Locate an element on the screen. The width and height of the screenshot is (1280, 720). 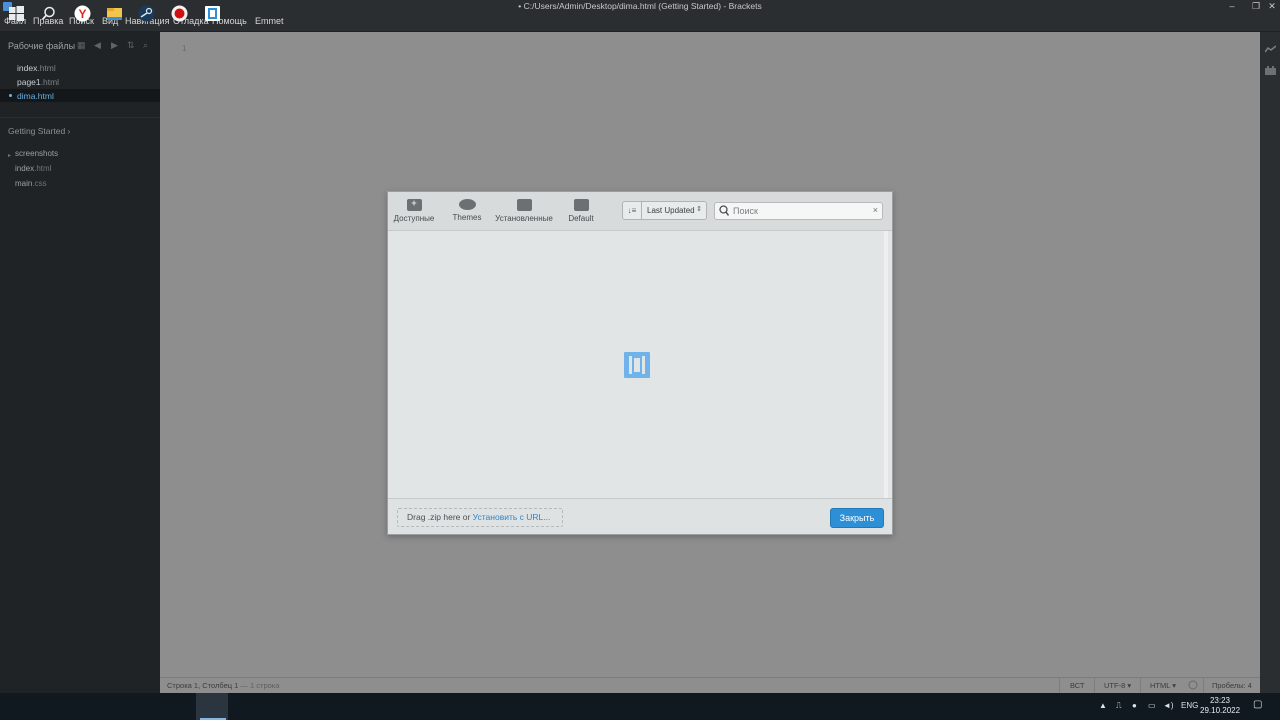
sort-icon: ↓≡ is located at coordinates (632, 210).